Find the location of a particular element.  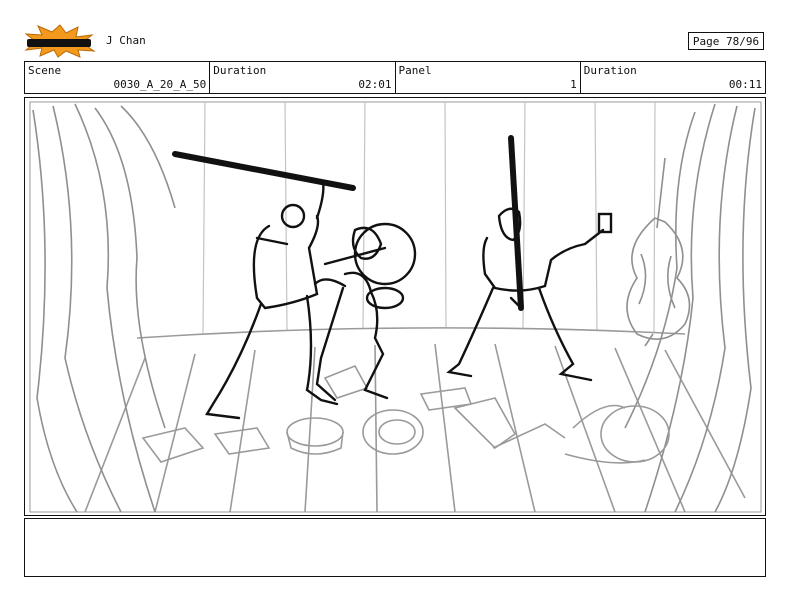

scene-value: 0030_A_20_A_50 is located at coordinates (160, 84).